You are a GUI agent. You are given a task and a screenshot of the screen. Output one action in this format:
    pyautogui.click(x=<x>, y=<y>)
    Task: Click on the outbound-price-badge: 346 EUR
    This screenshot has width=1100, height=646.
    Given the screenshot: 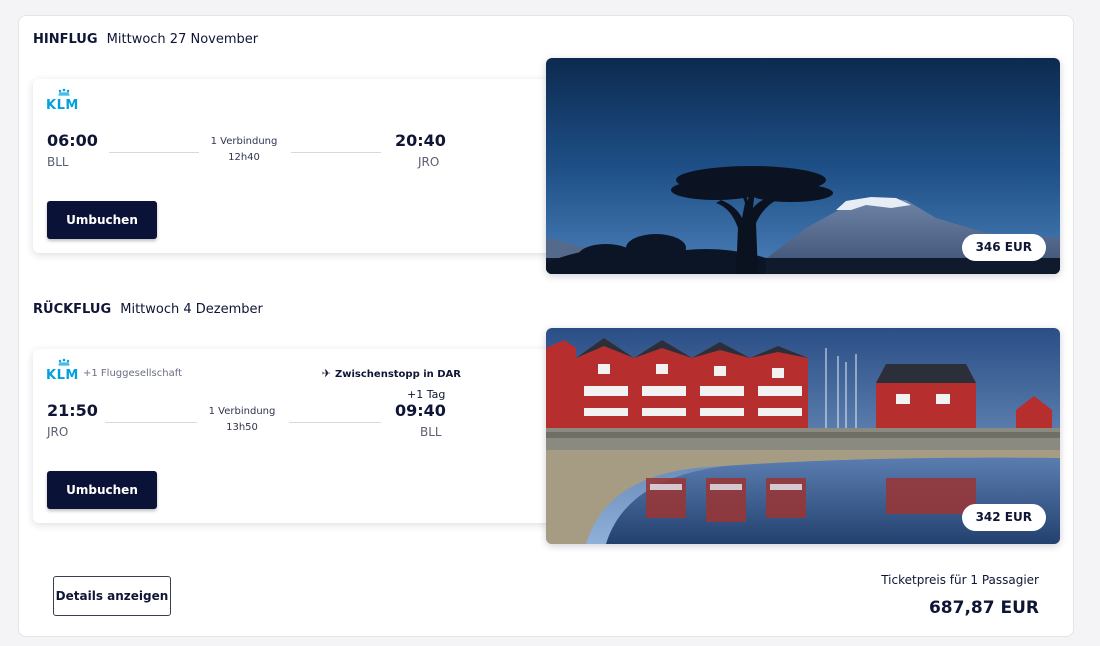 What is the action you would take?
    pyautogui.click(x=1003, y=247)
    